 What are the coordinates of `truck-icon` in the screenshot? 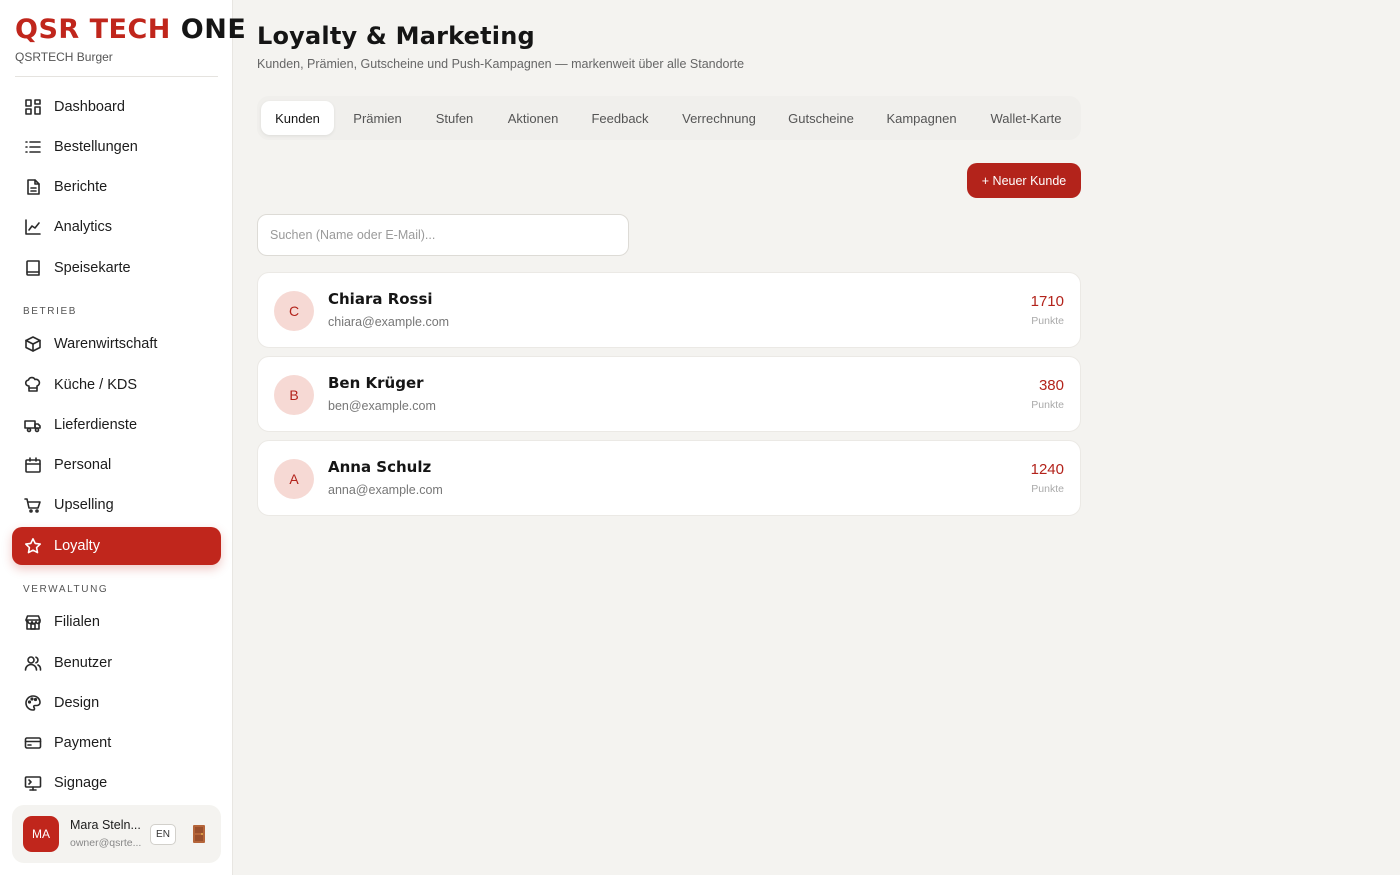 It's located at (33, 425).